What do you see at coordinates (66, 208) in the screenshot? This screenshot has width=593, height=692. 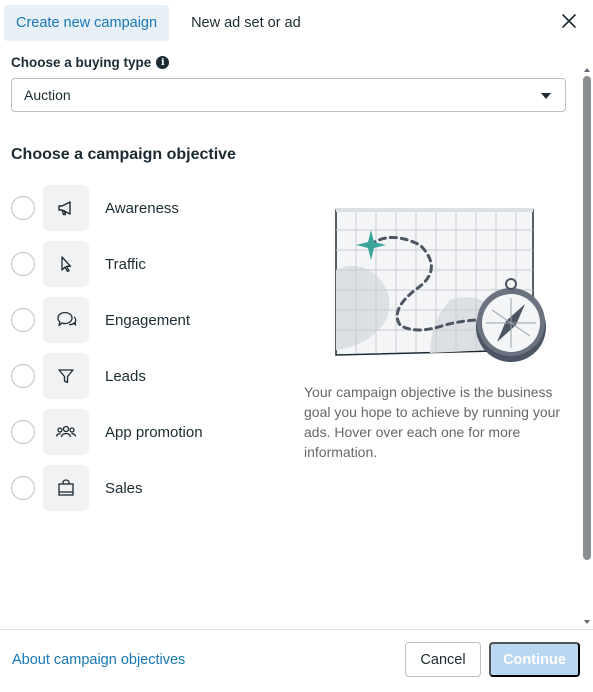 I see `megaphone-icon` at bounding box center [66, 208].